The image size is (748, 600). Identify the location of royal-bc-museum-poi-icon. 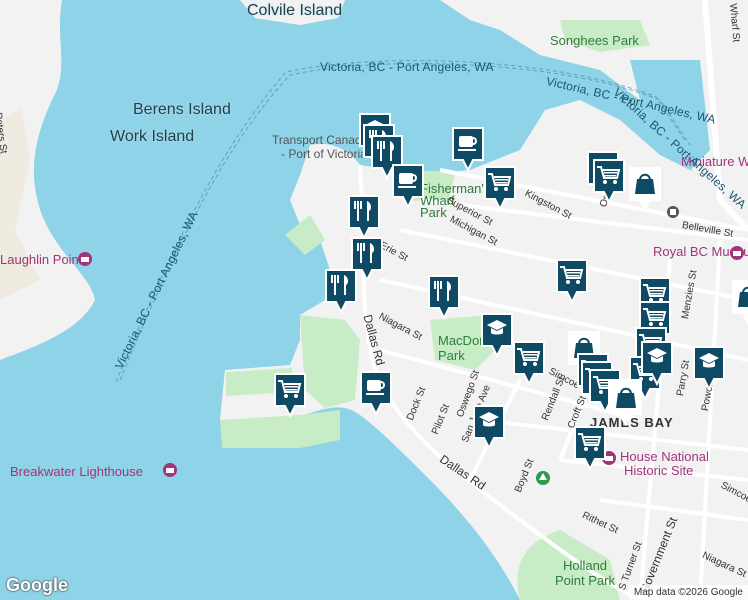
(737, 253).